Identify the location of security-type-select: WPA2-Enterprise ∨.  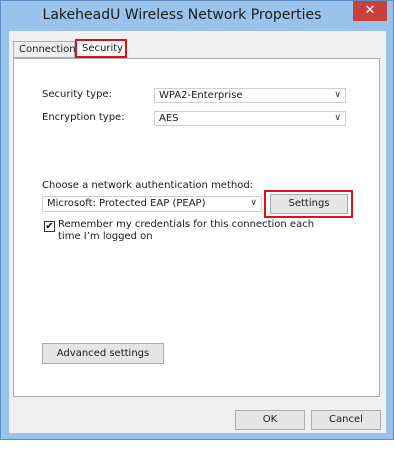
(250, 95).